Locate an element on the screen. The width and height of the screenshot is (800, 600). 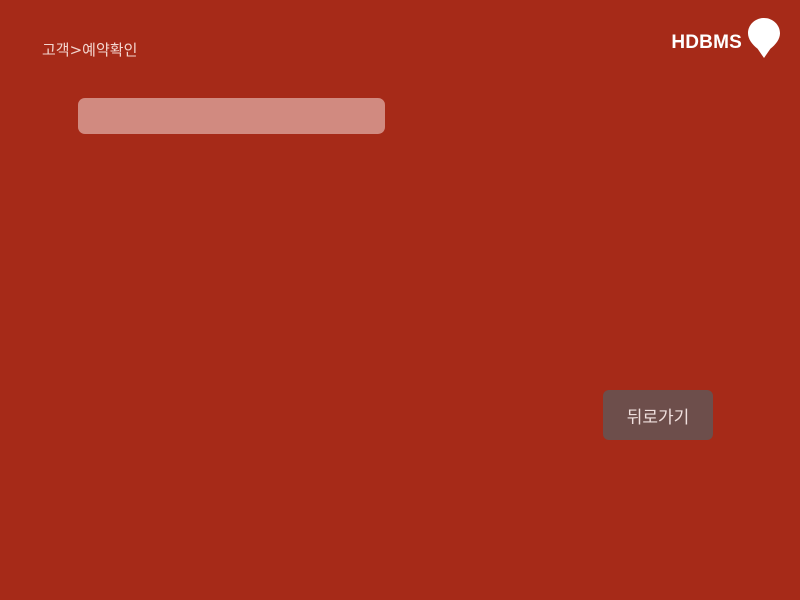
back-button: 뒤로가기 is located at coordinates (658, 415).